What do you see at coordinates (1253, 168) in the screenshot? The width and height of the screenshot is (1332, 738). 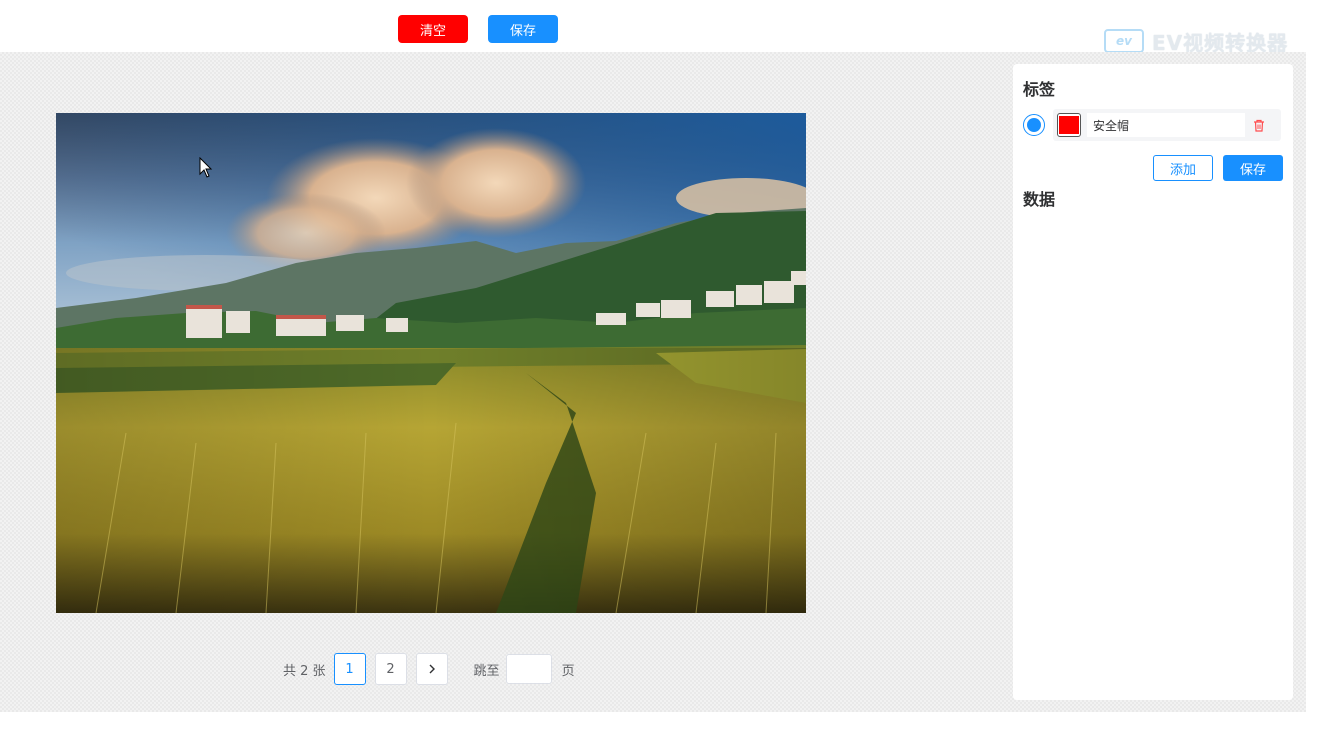 I see `save-labels-button: 保存` at bounding box center [1253, 168].